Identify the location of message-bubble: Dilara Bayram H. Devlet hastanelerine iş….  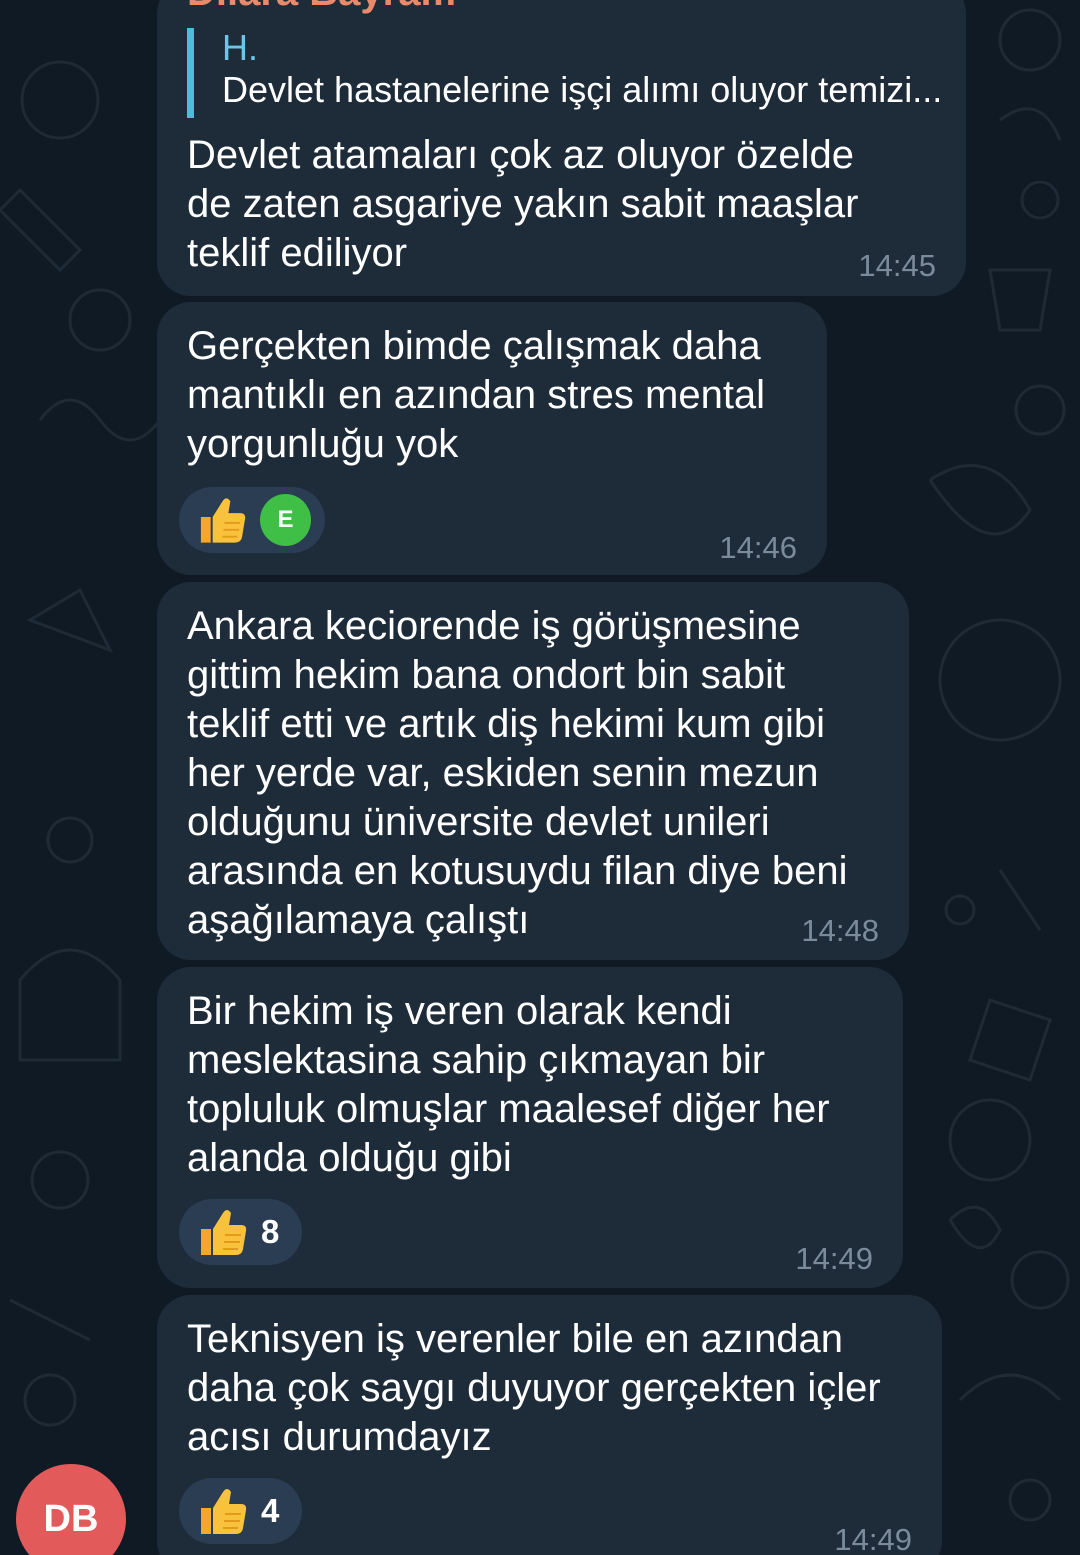
(561, 148).